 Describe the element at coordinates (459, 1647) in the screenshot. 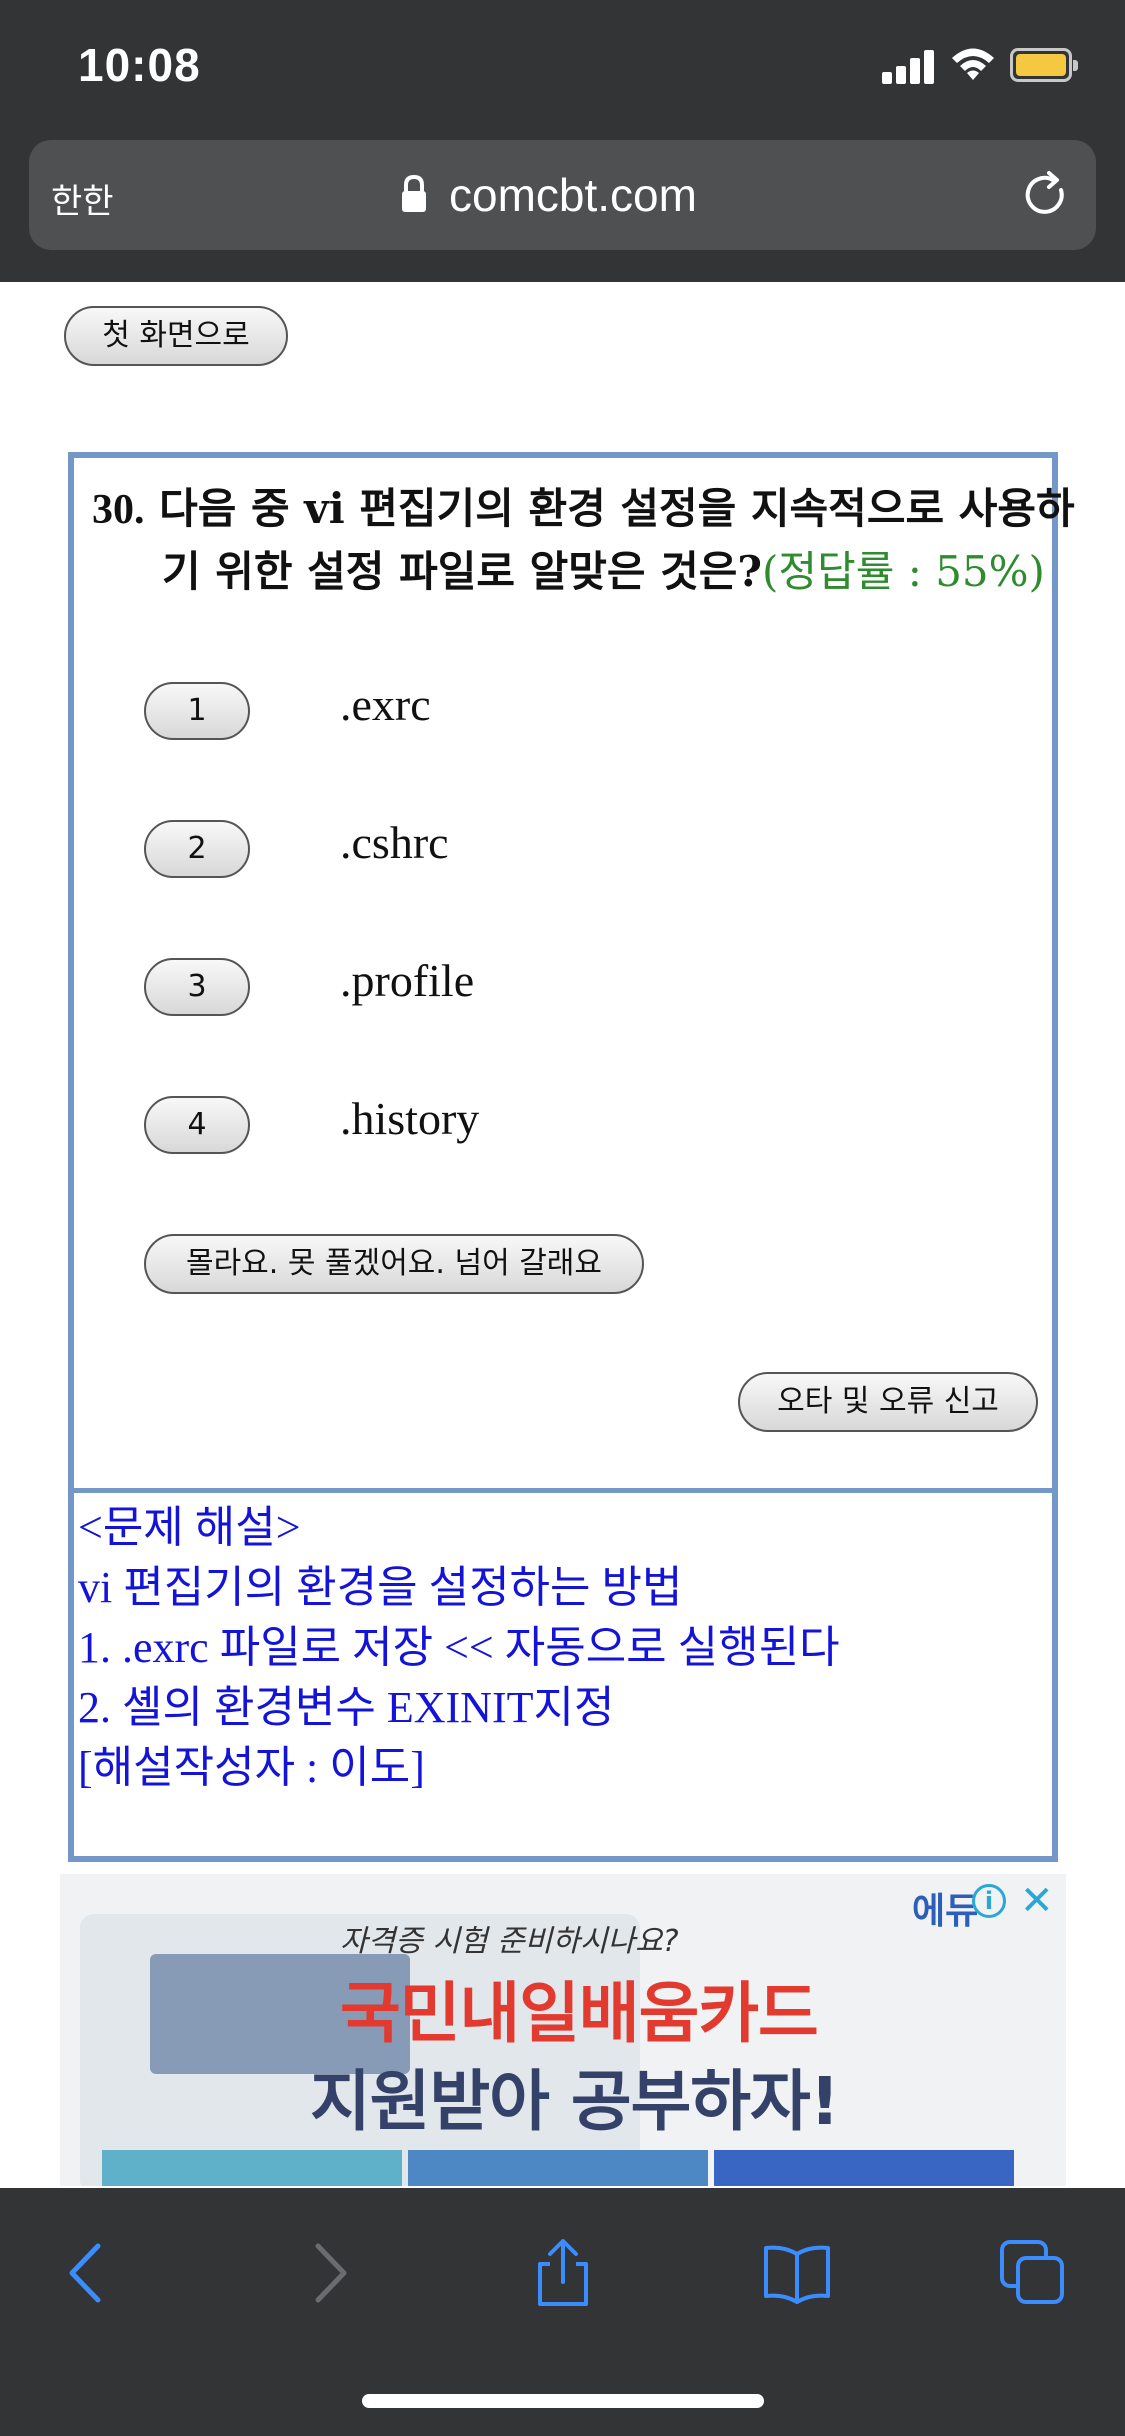

I see `explanation-line: 1. .exrc 파일로 저장 << 자동으로 실행된다` at that location.